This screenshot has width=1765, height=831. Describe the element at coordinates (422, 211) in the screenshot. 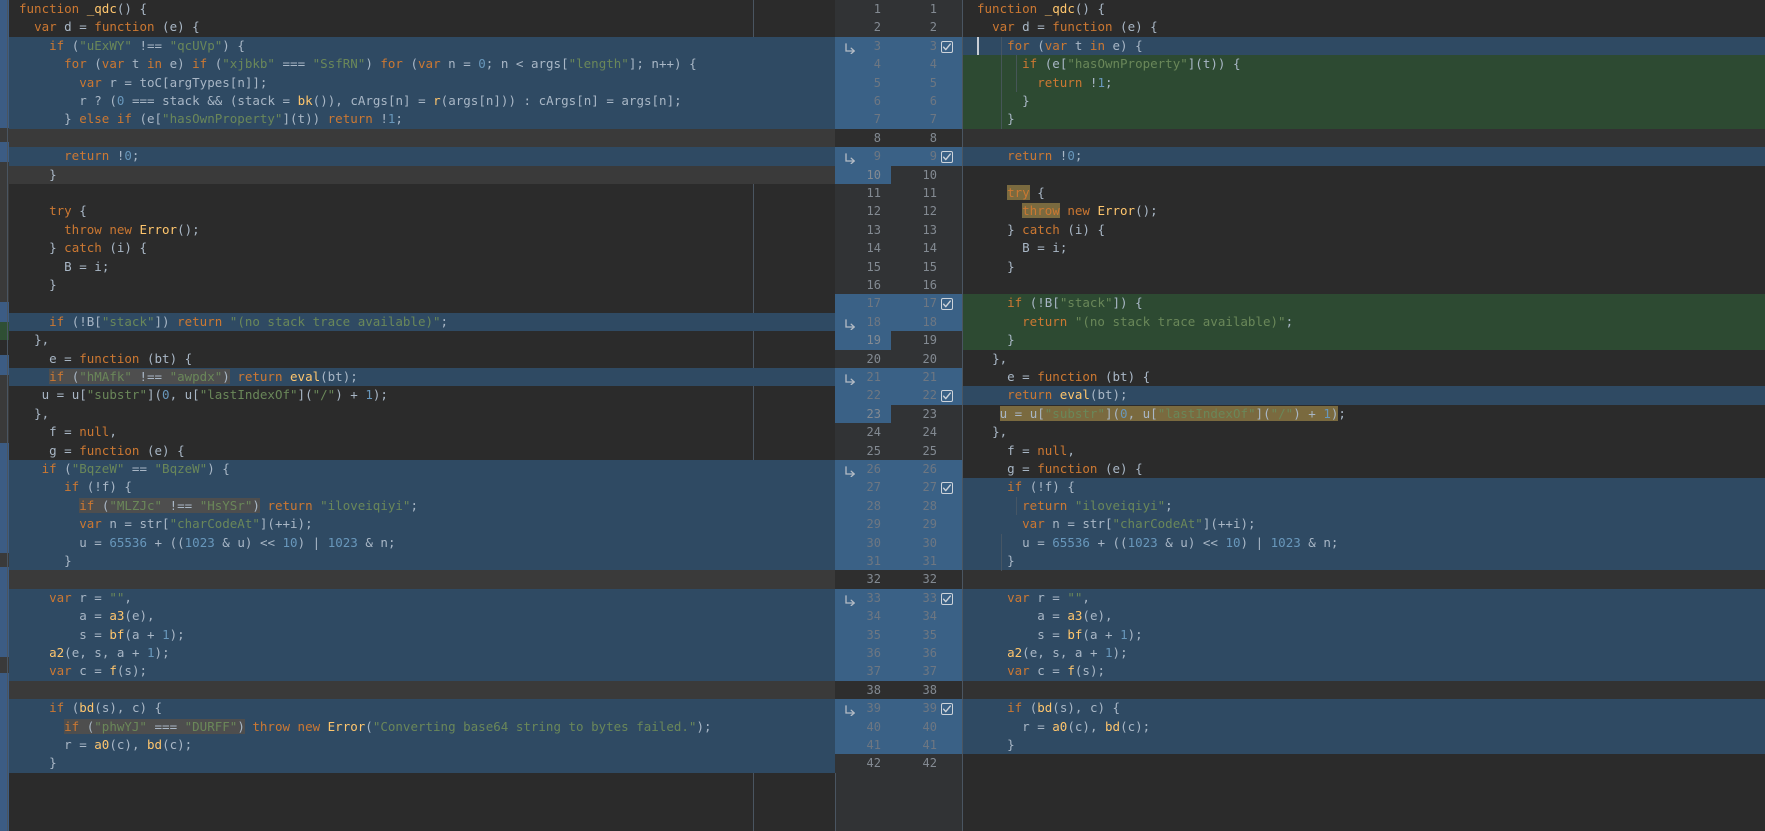

I see `code-line: try {` at that location.